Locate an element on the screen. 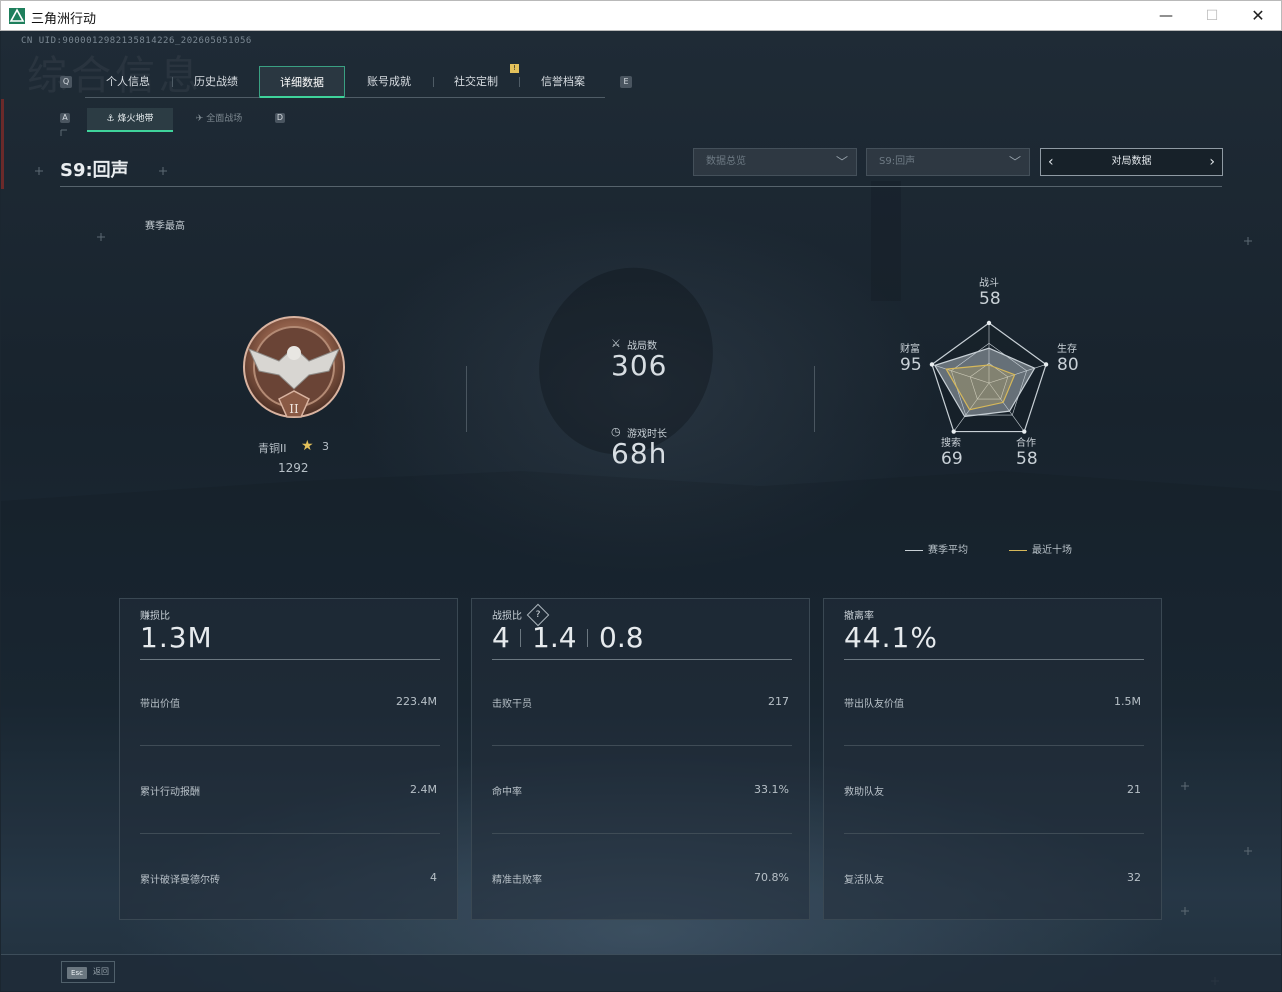  teammates-revived-value: 32 is located at coordinates (1134, 877).